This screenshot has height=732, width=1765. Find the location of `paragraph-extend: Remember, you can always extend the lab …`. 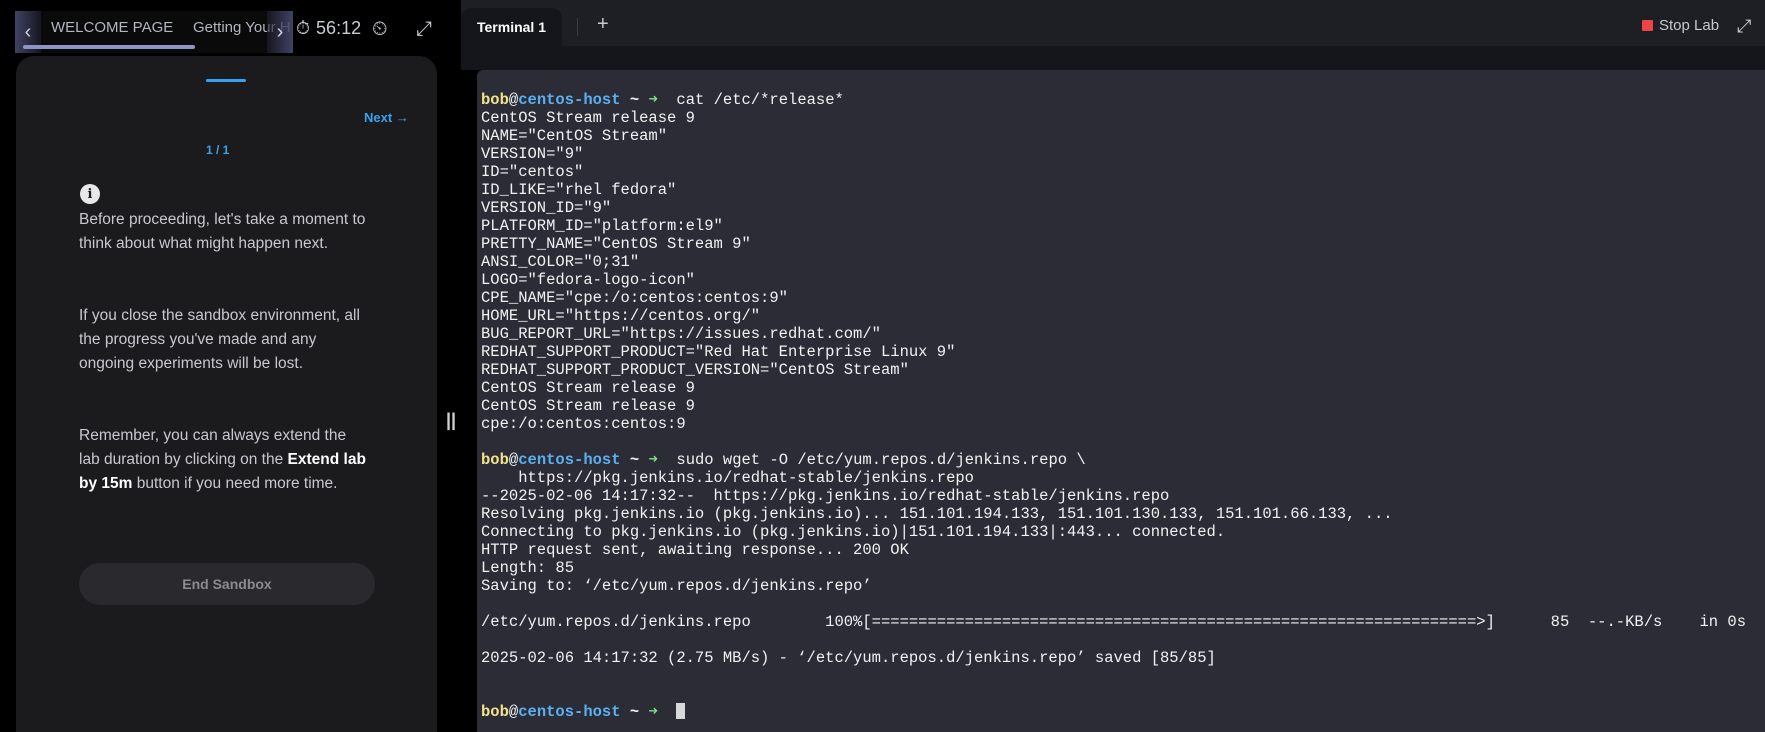

paragraph-extend: Remember, you can always extend the lab … is located at coordinates (224, 460).